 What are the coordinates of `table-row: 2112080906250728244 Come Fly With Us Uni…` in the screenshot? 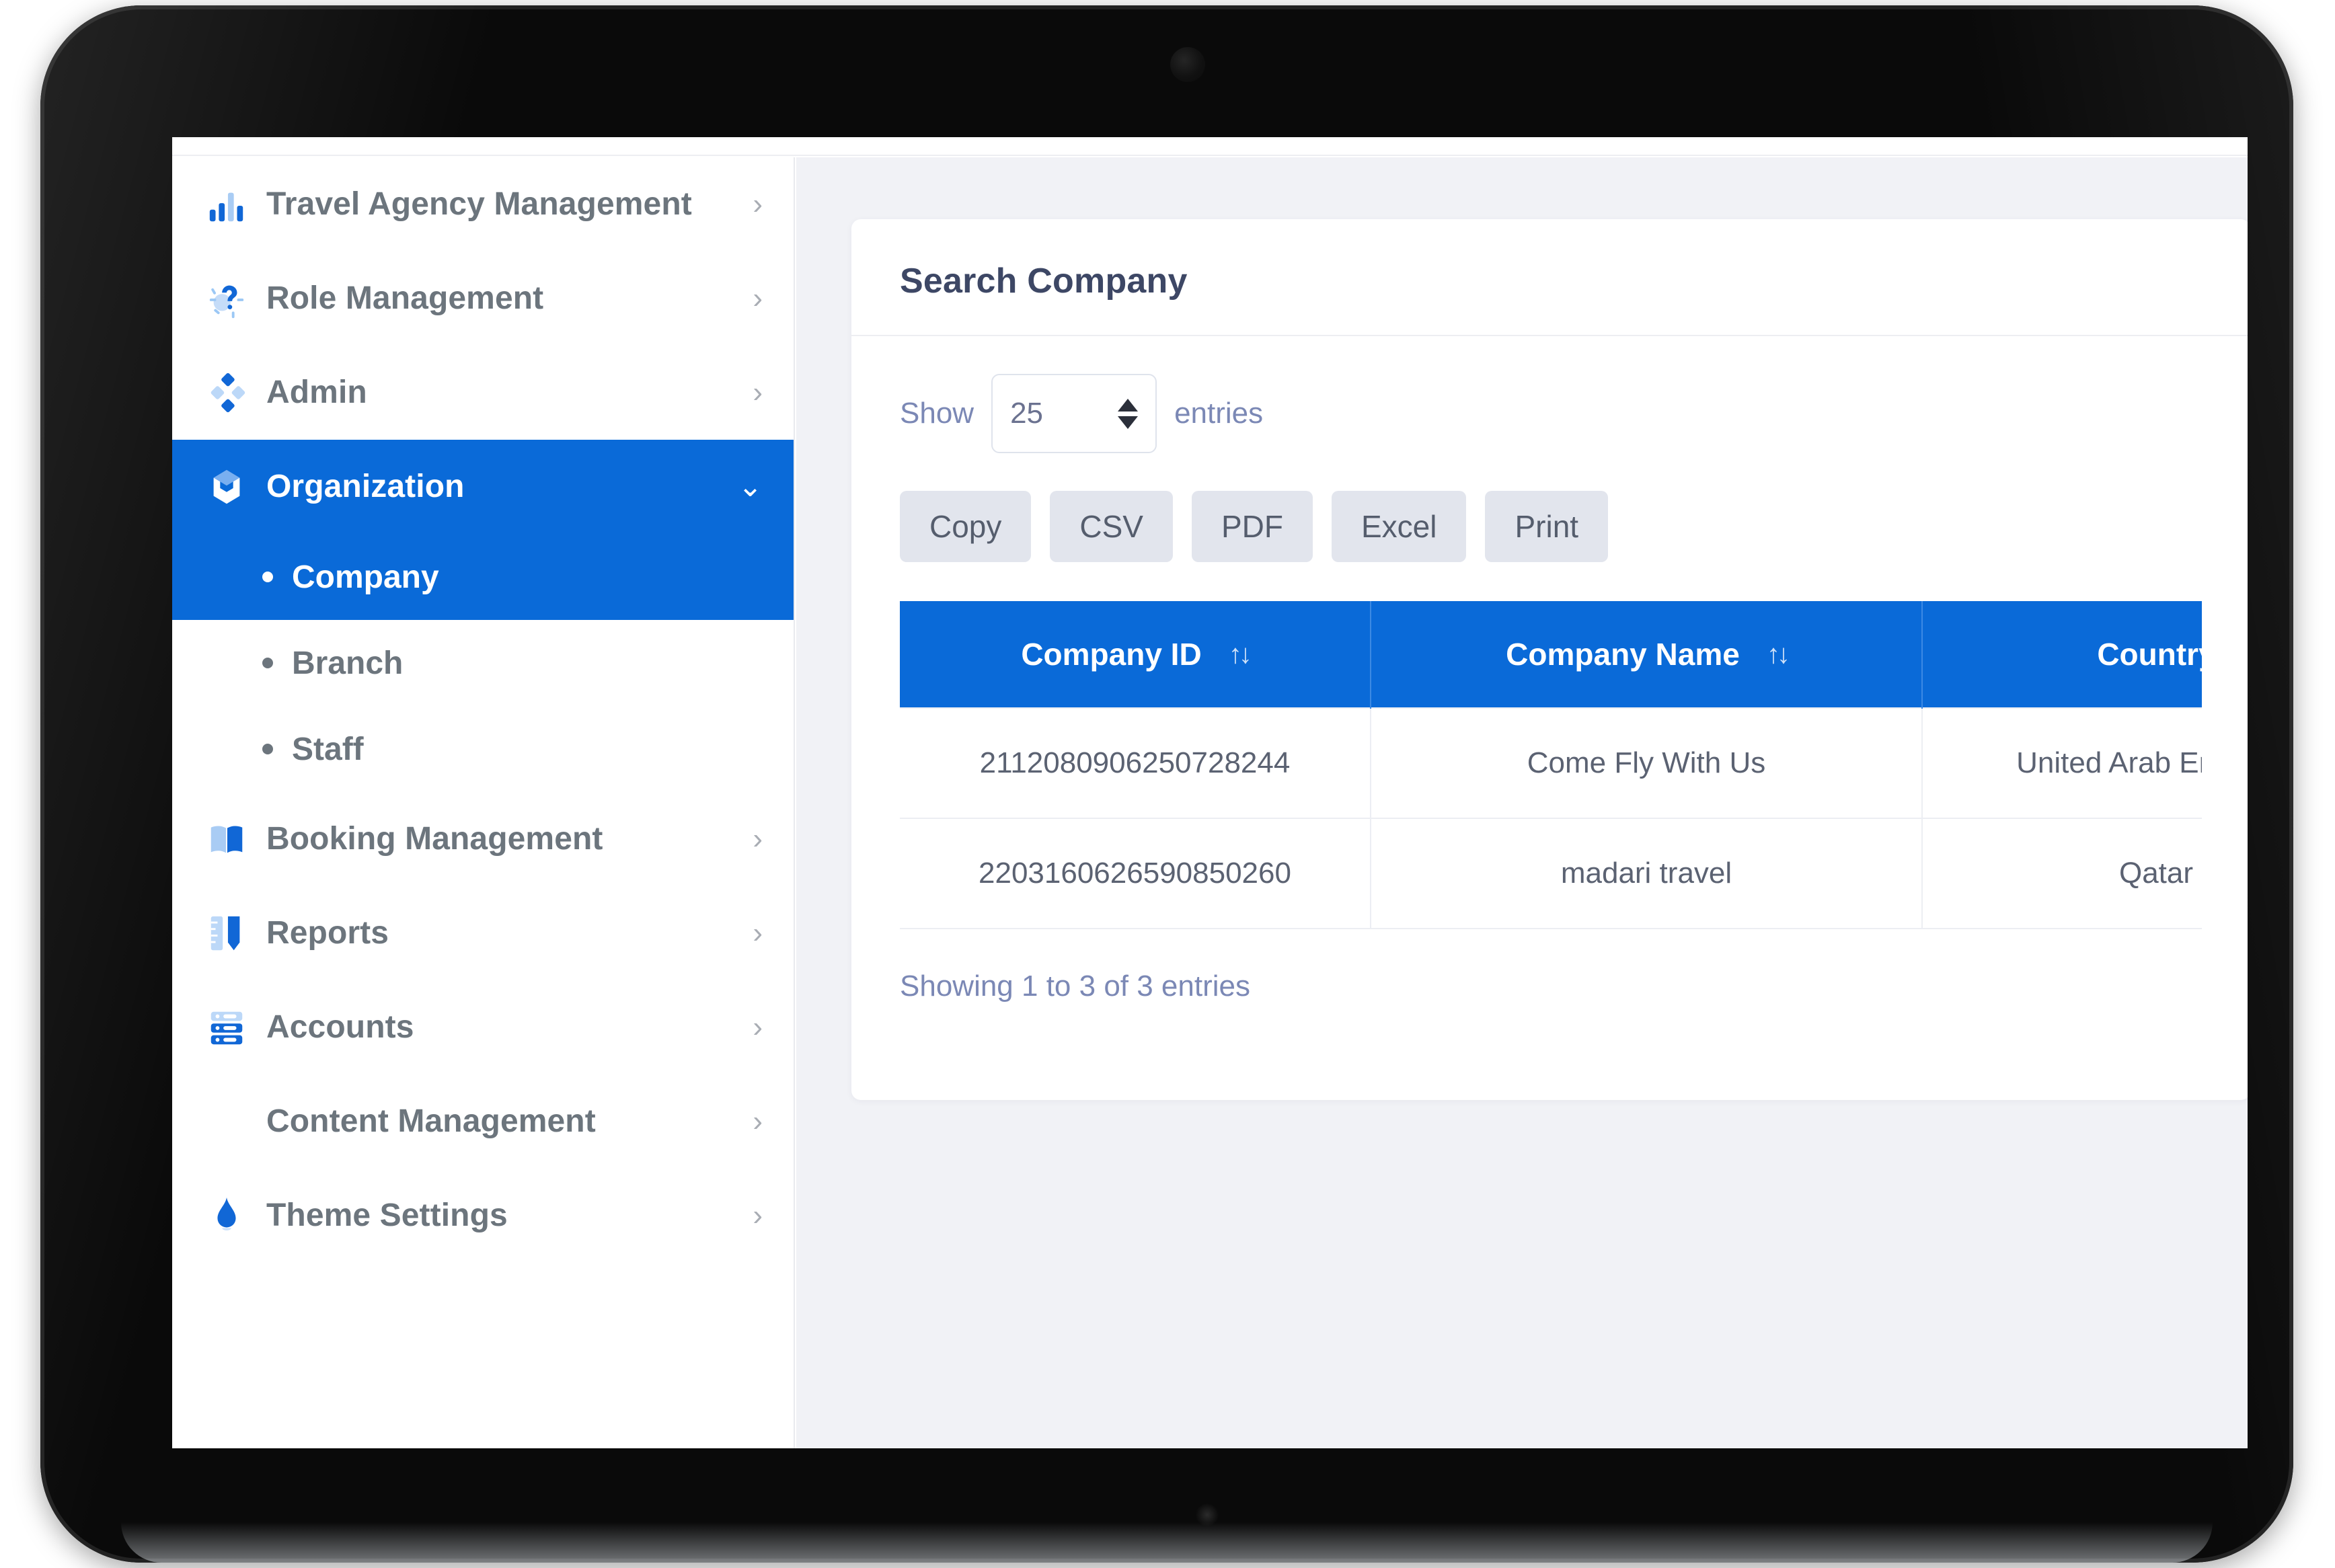 It's located at (1551, 763).